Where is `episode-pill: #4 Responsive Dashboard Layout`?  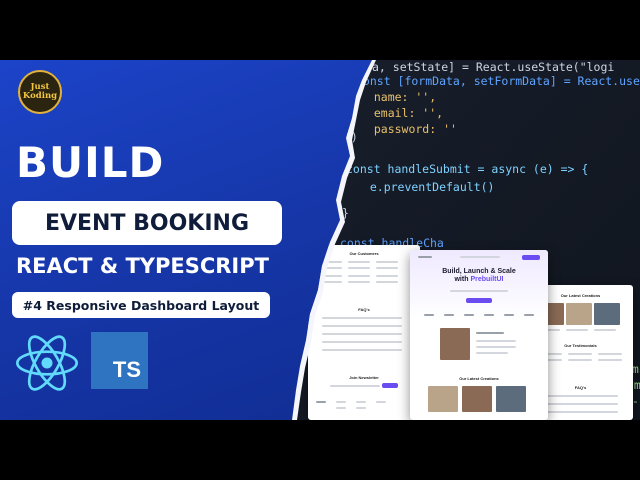 episode-pill: #4 Responsive Dashboard Layout is located at coordinates (141, 305).